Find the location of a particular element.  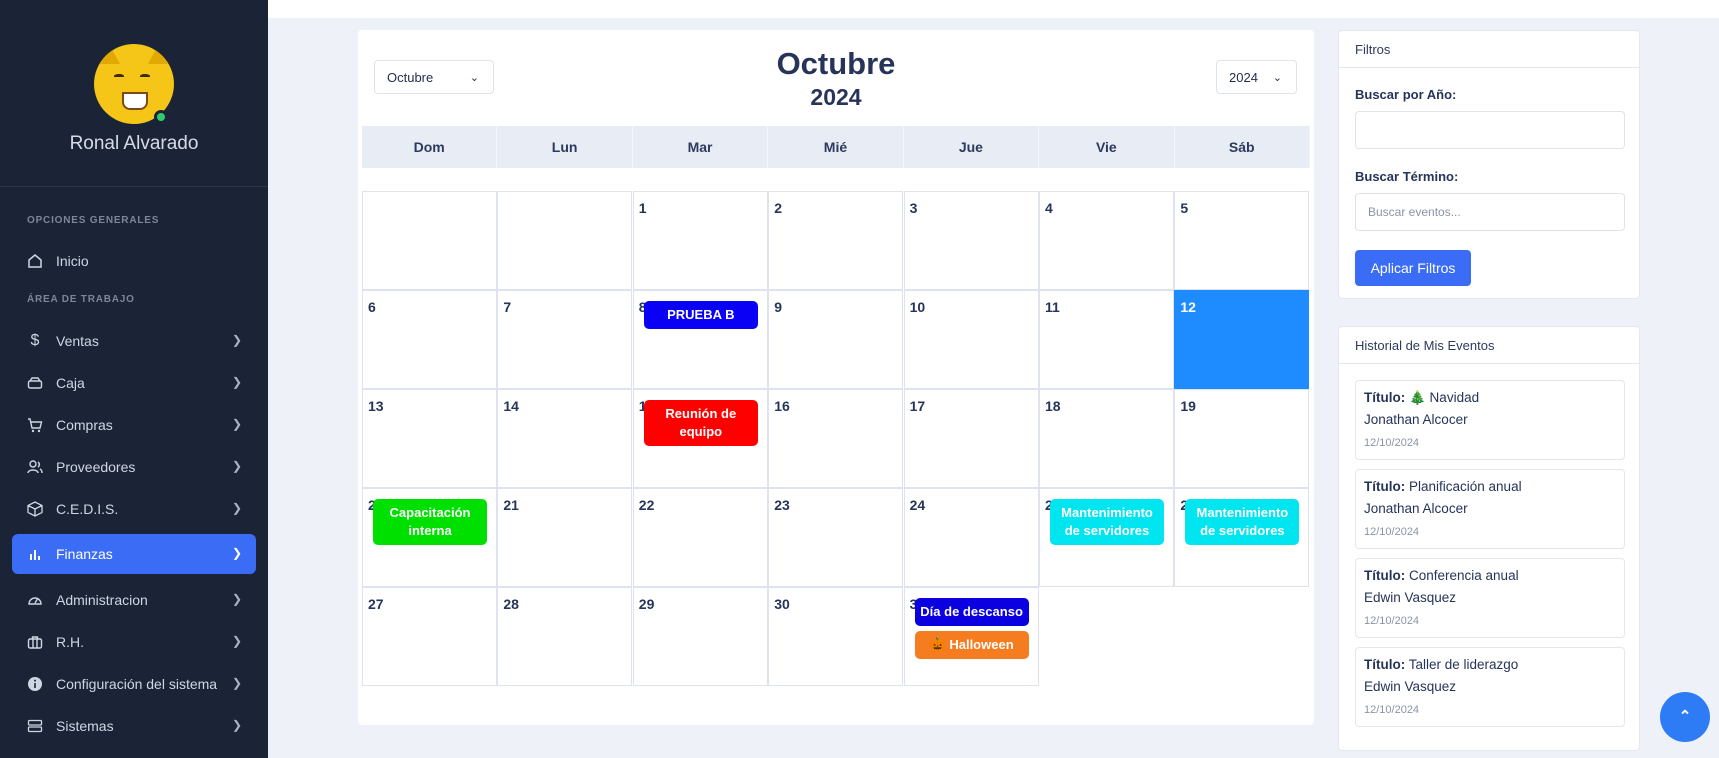

apply-filters-button: Aplicar Filtros is located at coordinates (1413, 268).